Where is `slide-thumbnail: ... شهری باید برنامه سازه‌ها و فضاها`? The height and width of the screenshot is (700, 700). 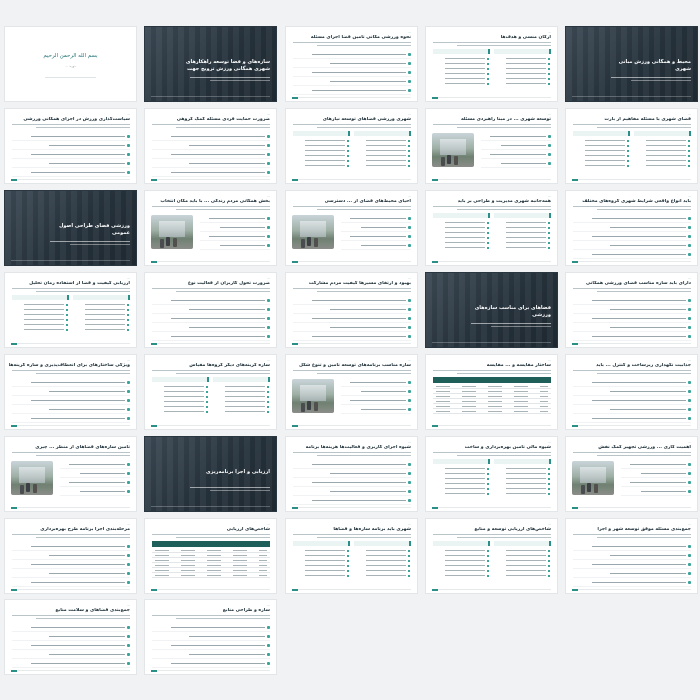 slide-thumbnail: ... شهری باید برنامه سازه‌ها و فضاها is located at coordinates (351, 556).